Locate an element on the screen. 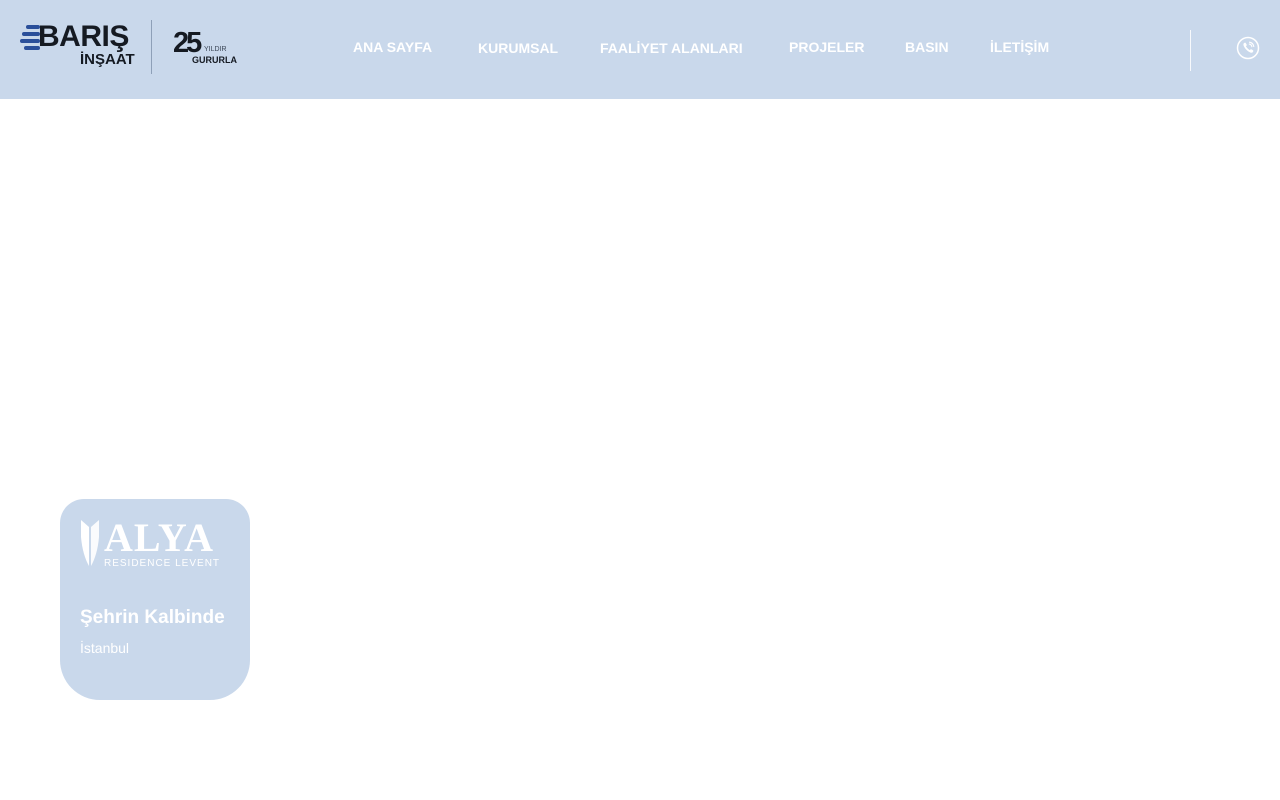 The width and height of the screenshot is (1280, 800). phone-icon is located at coordinates (1248, 48).